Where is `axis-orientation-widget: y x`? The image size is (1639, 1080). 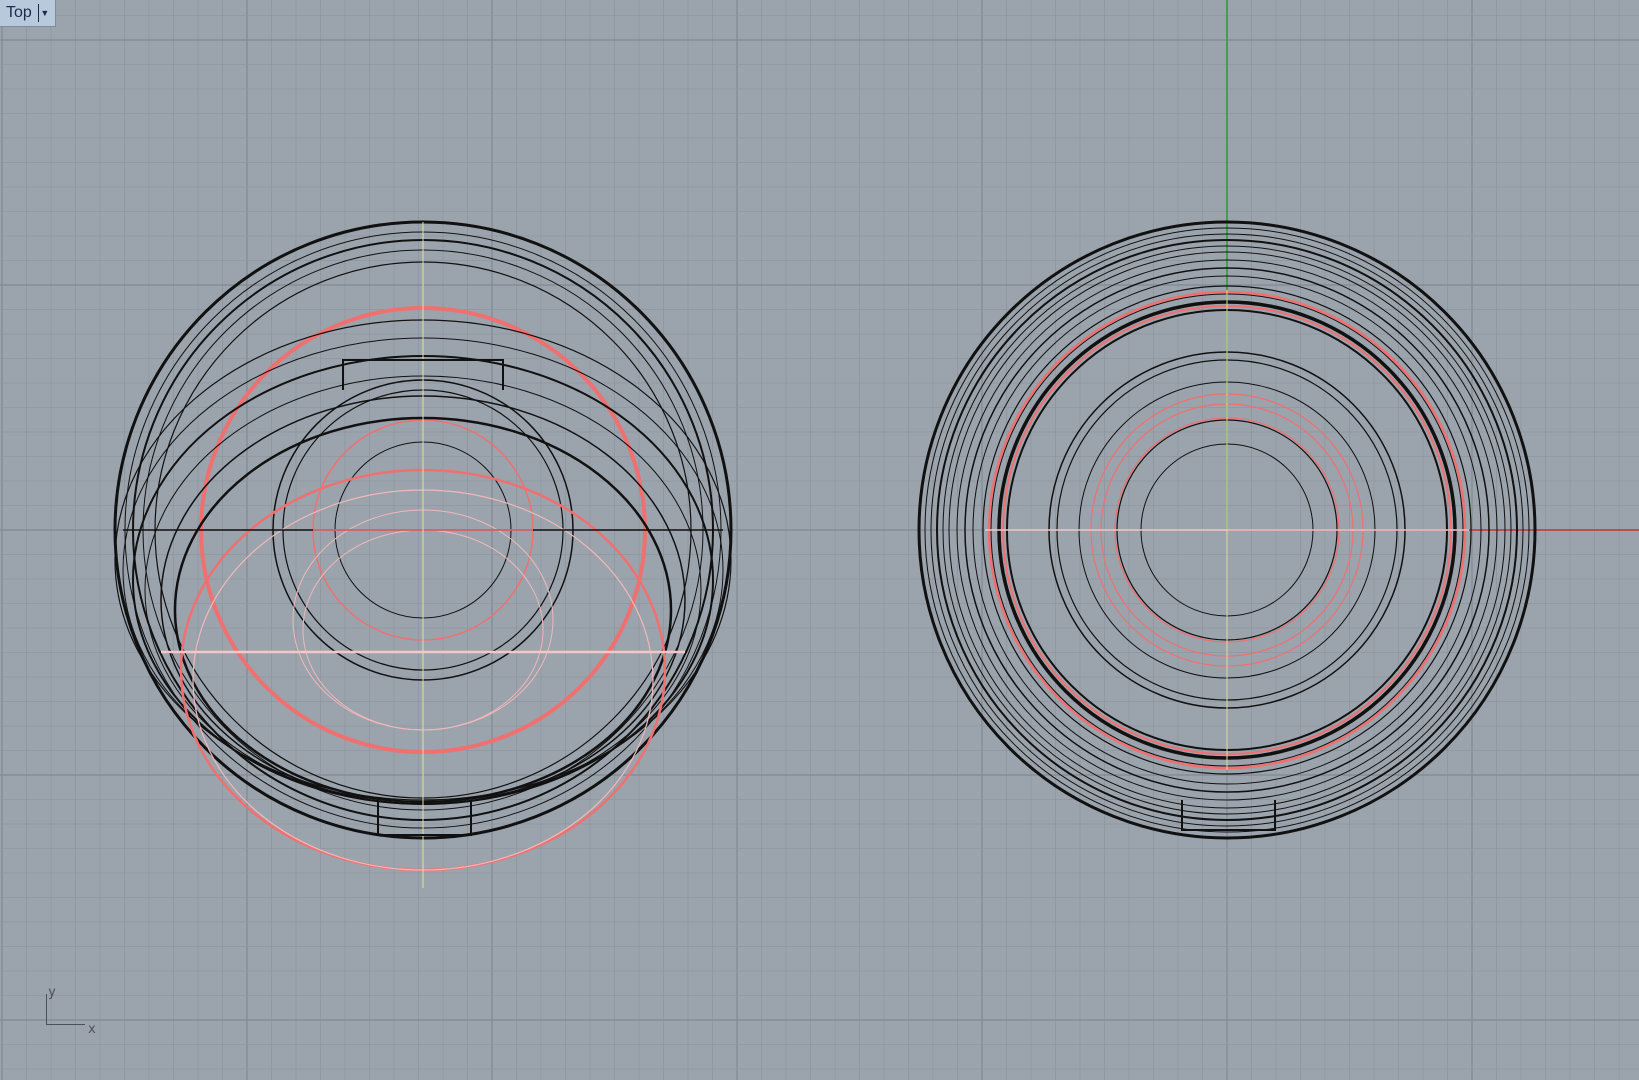 axis-orientation-widget: y x is located at coordinates (73, 1010).